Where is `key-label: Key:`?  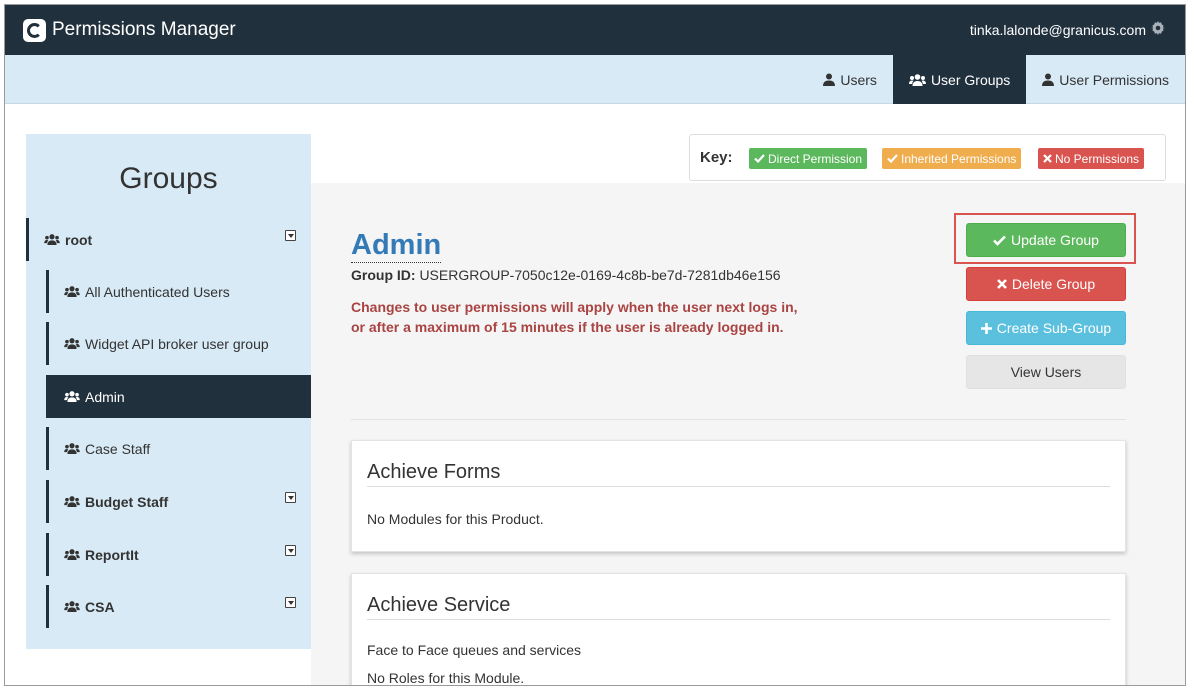 key-label: Key: is located at coordinates (716, 157).